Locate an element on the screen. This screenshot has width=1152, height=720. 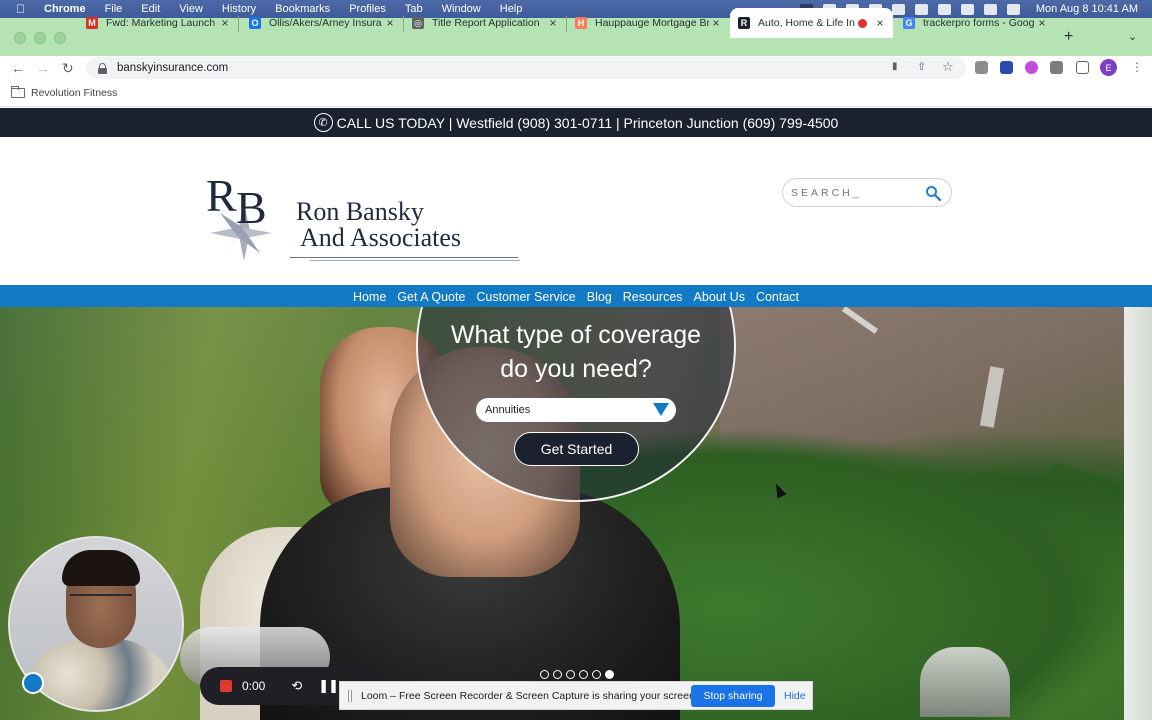
select-value: Annuities is located at coordinates (508, 410).